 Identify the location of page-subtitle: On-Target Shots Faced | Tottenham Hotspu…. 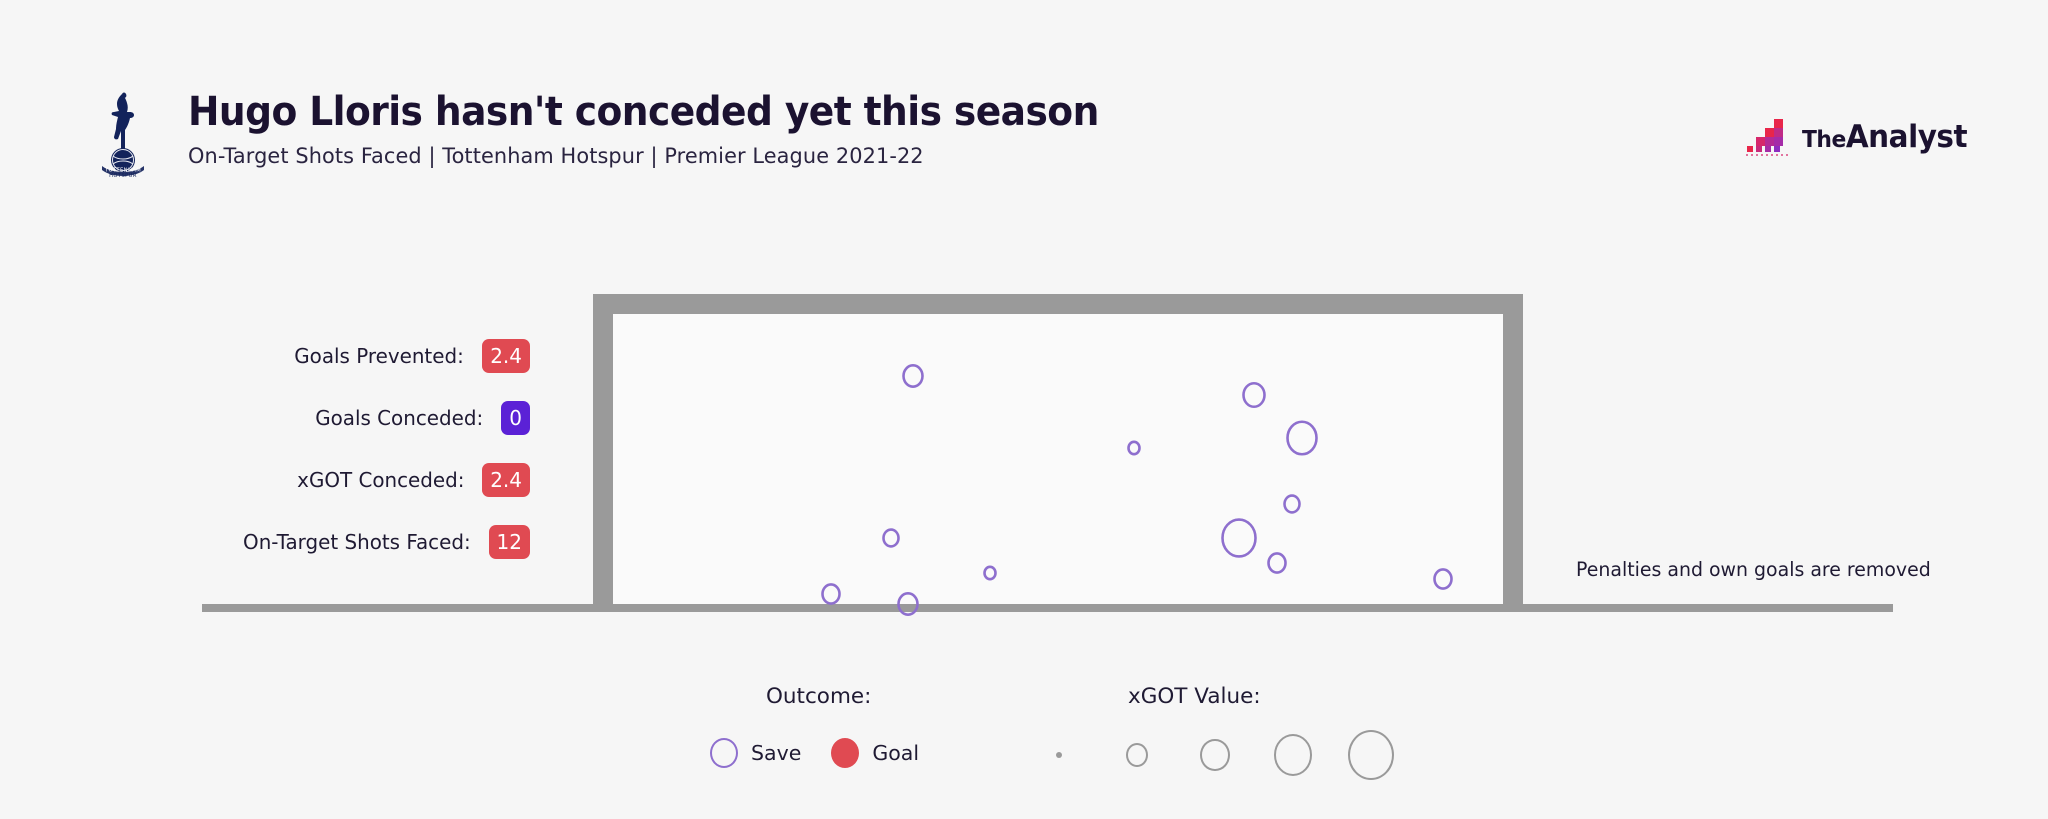
(556, 156).